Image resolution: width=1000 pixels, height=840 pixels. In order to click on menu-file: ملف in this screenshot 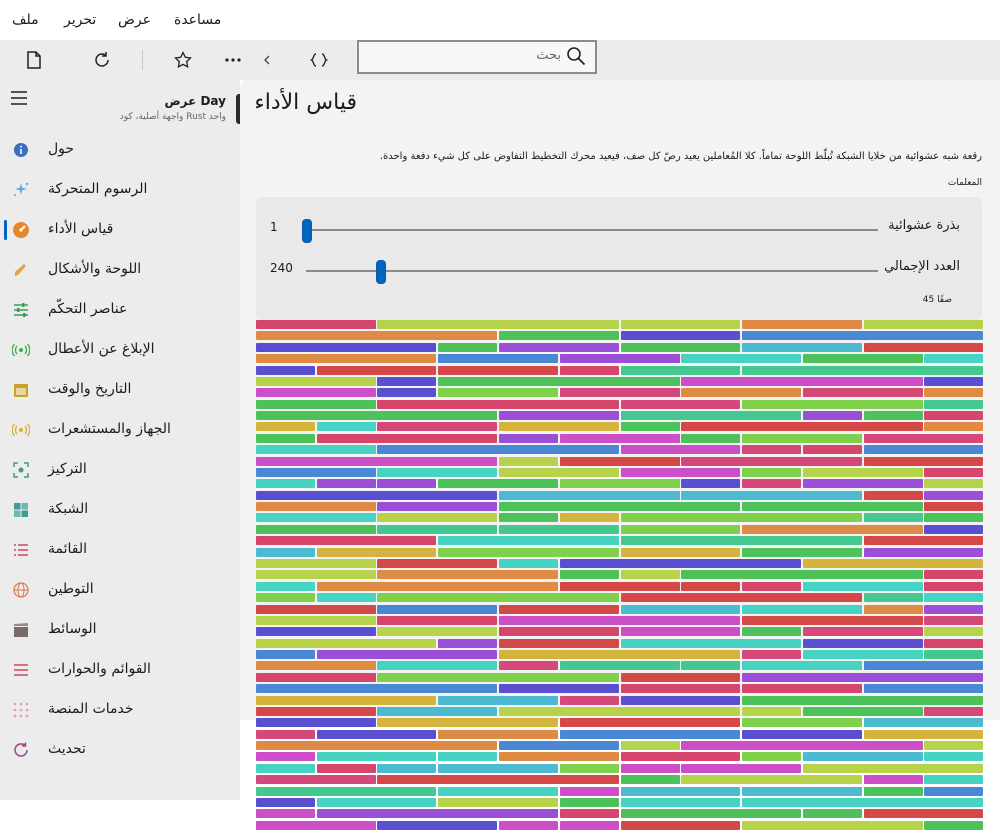, I will do `click(25, 20)`.